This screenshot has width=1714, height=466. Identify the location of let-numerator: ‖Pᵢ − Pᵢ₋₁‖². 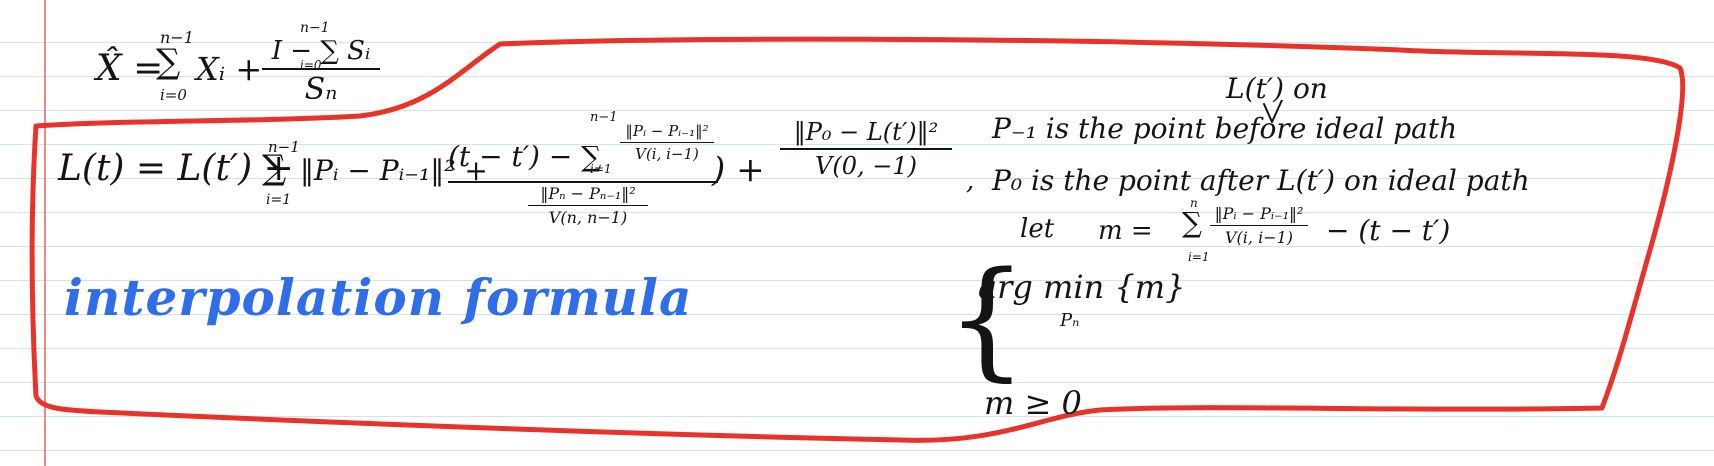
(1259, 213).